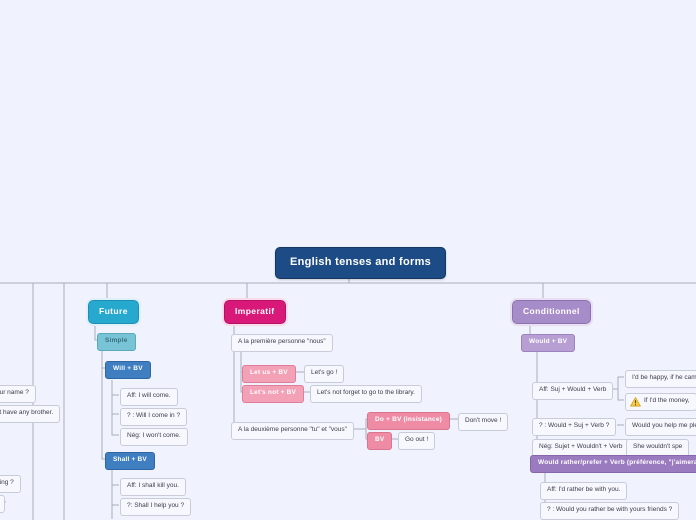  What do you see at coordinates (417, 441) in the screenshot?
I see `leaf-go-out: Go out !` at bounding box center [417, 441].